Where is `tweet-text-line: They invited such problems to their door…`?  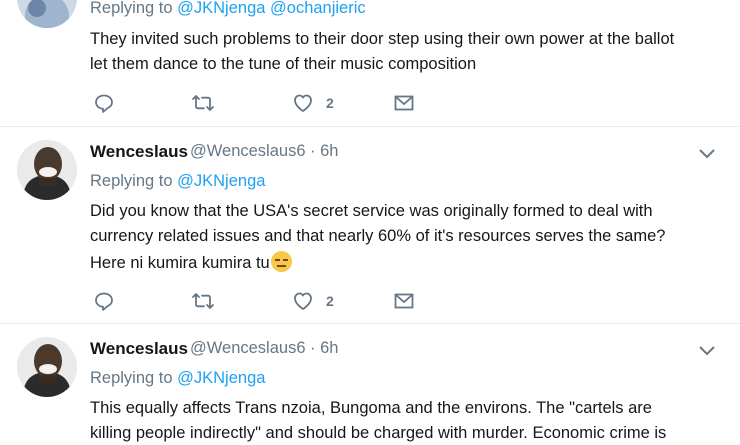 tweet-text-line: They invited such problems to their door… is located at coordinates (382, 39).